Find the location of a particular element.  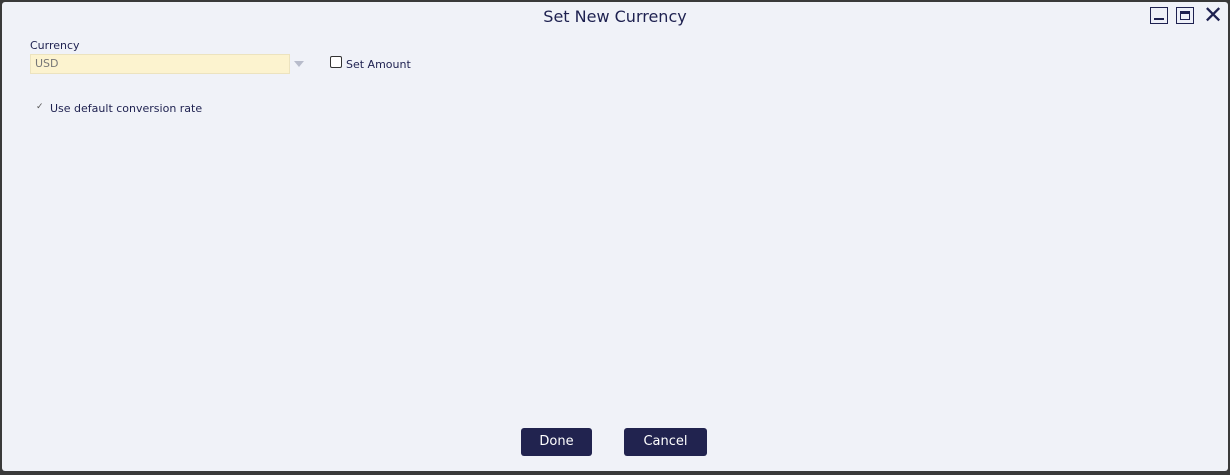

minimize-icon is located at coordinates (1159, 19).